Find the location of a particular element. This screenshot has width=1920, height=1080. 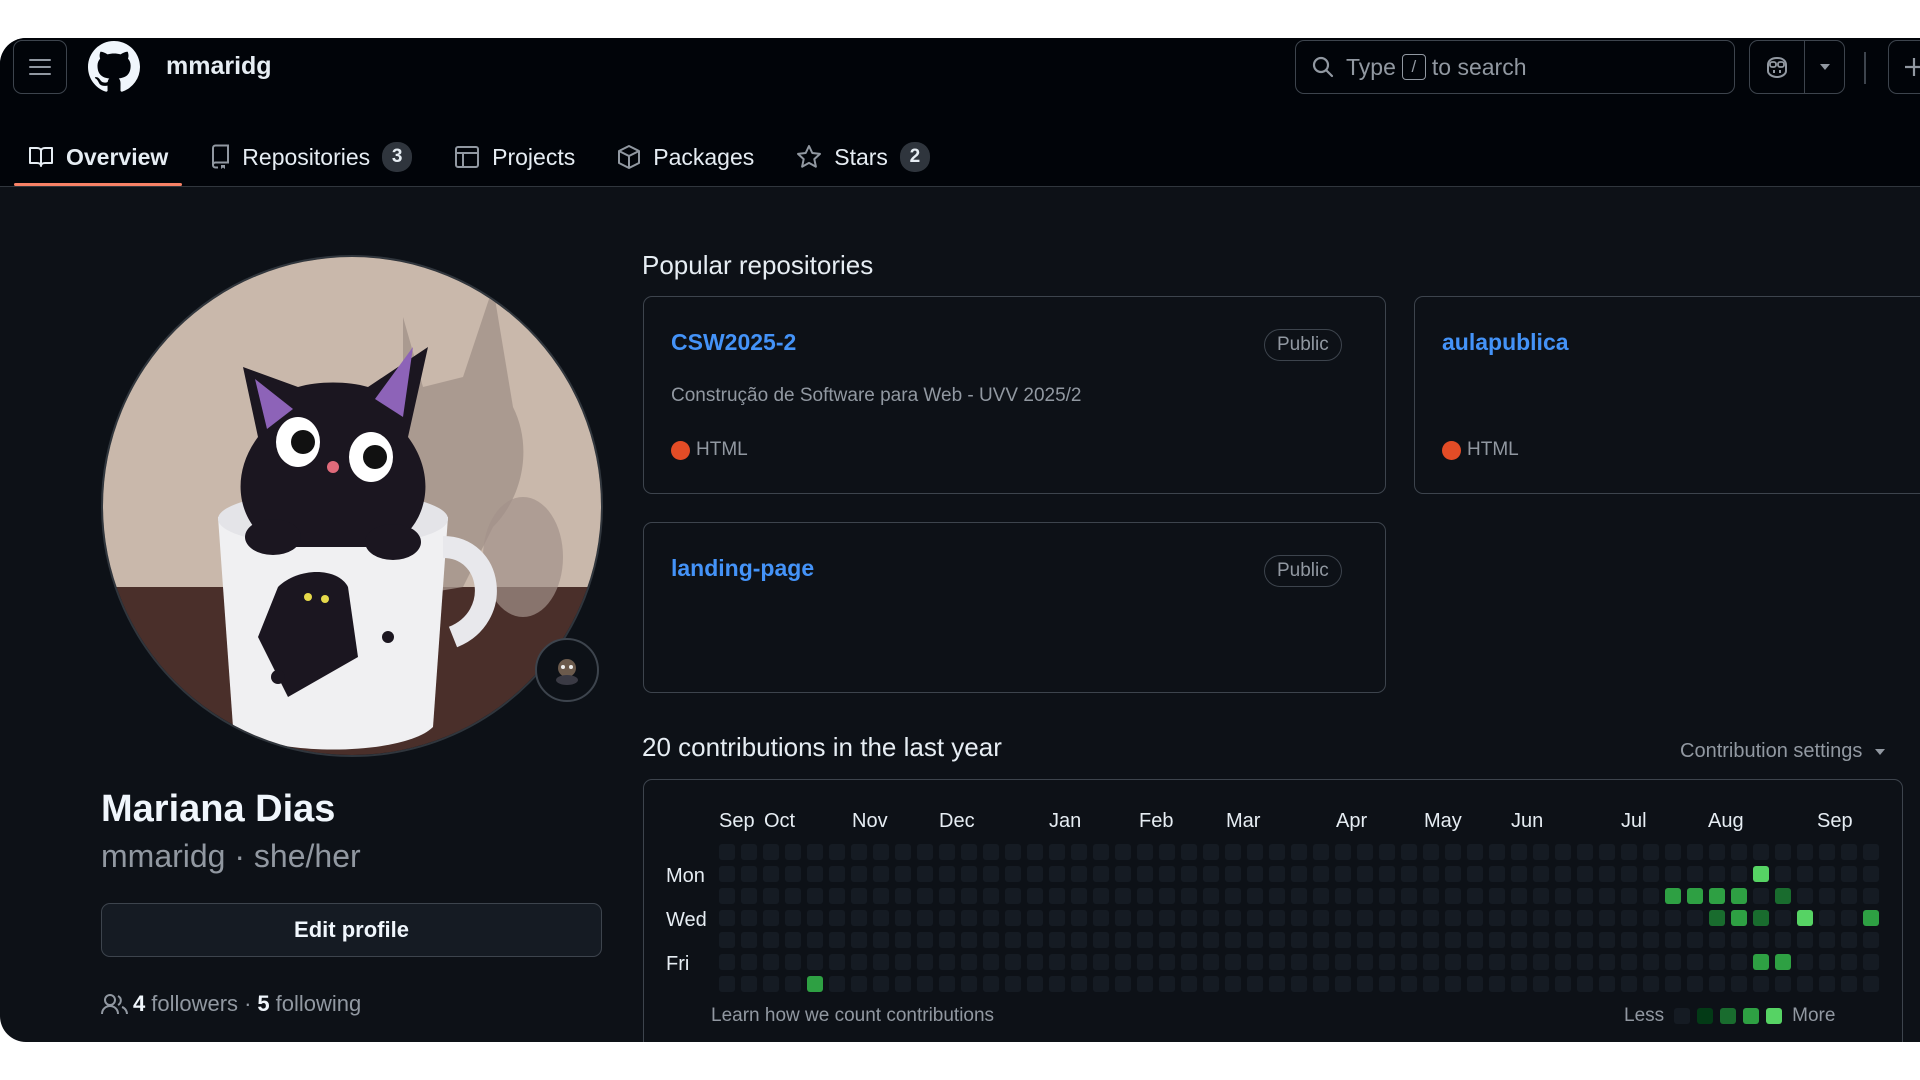

learn-contributions-link: Learn how we count contributions is located at coordinates (852, 1016).